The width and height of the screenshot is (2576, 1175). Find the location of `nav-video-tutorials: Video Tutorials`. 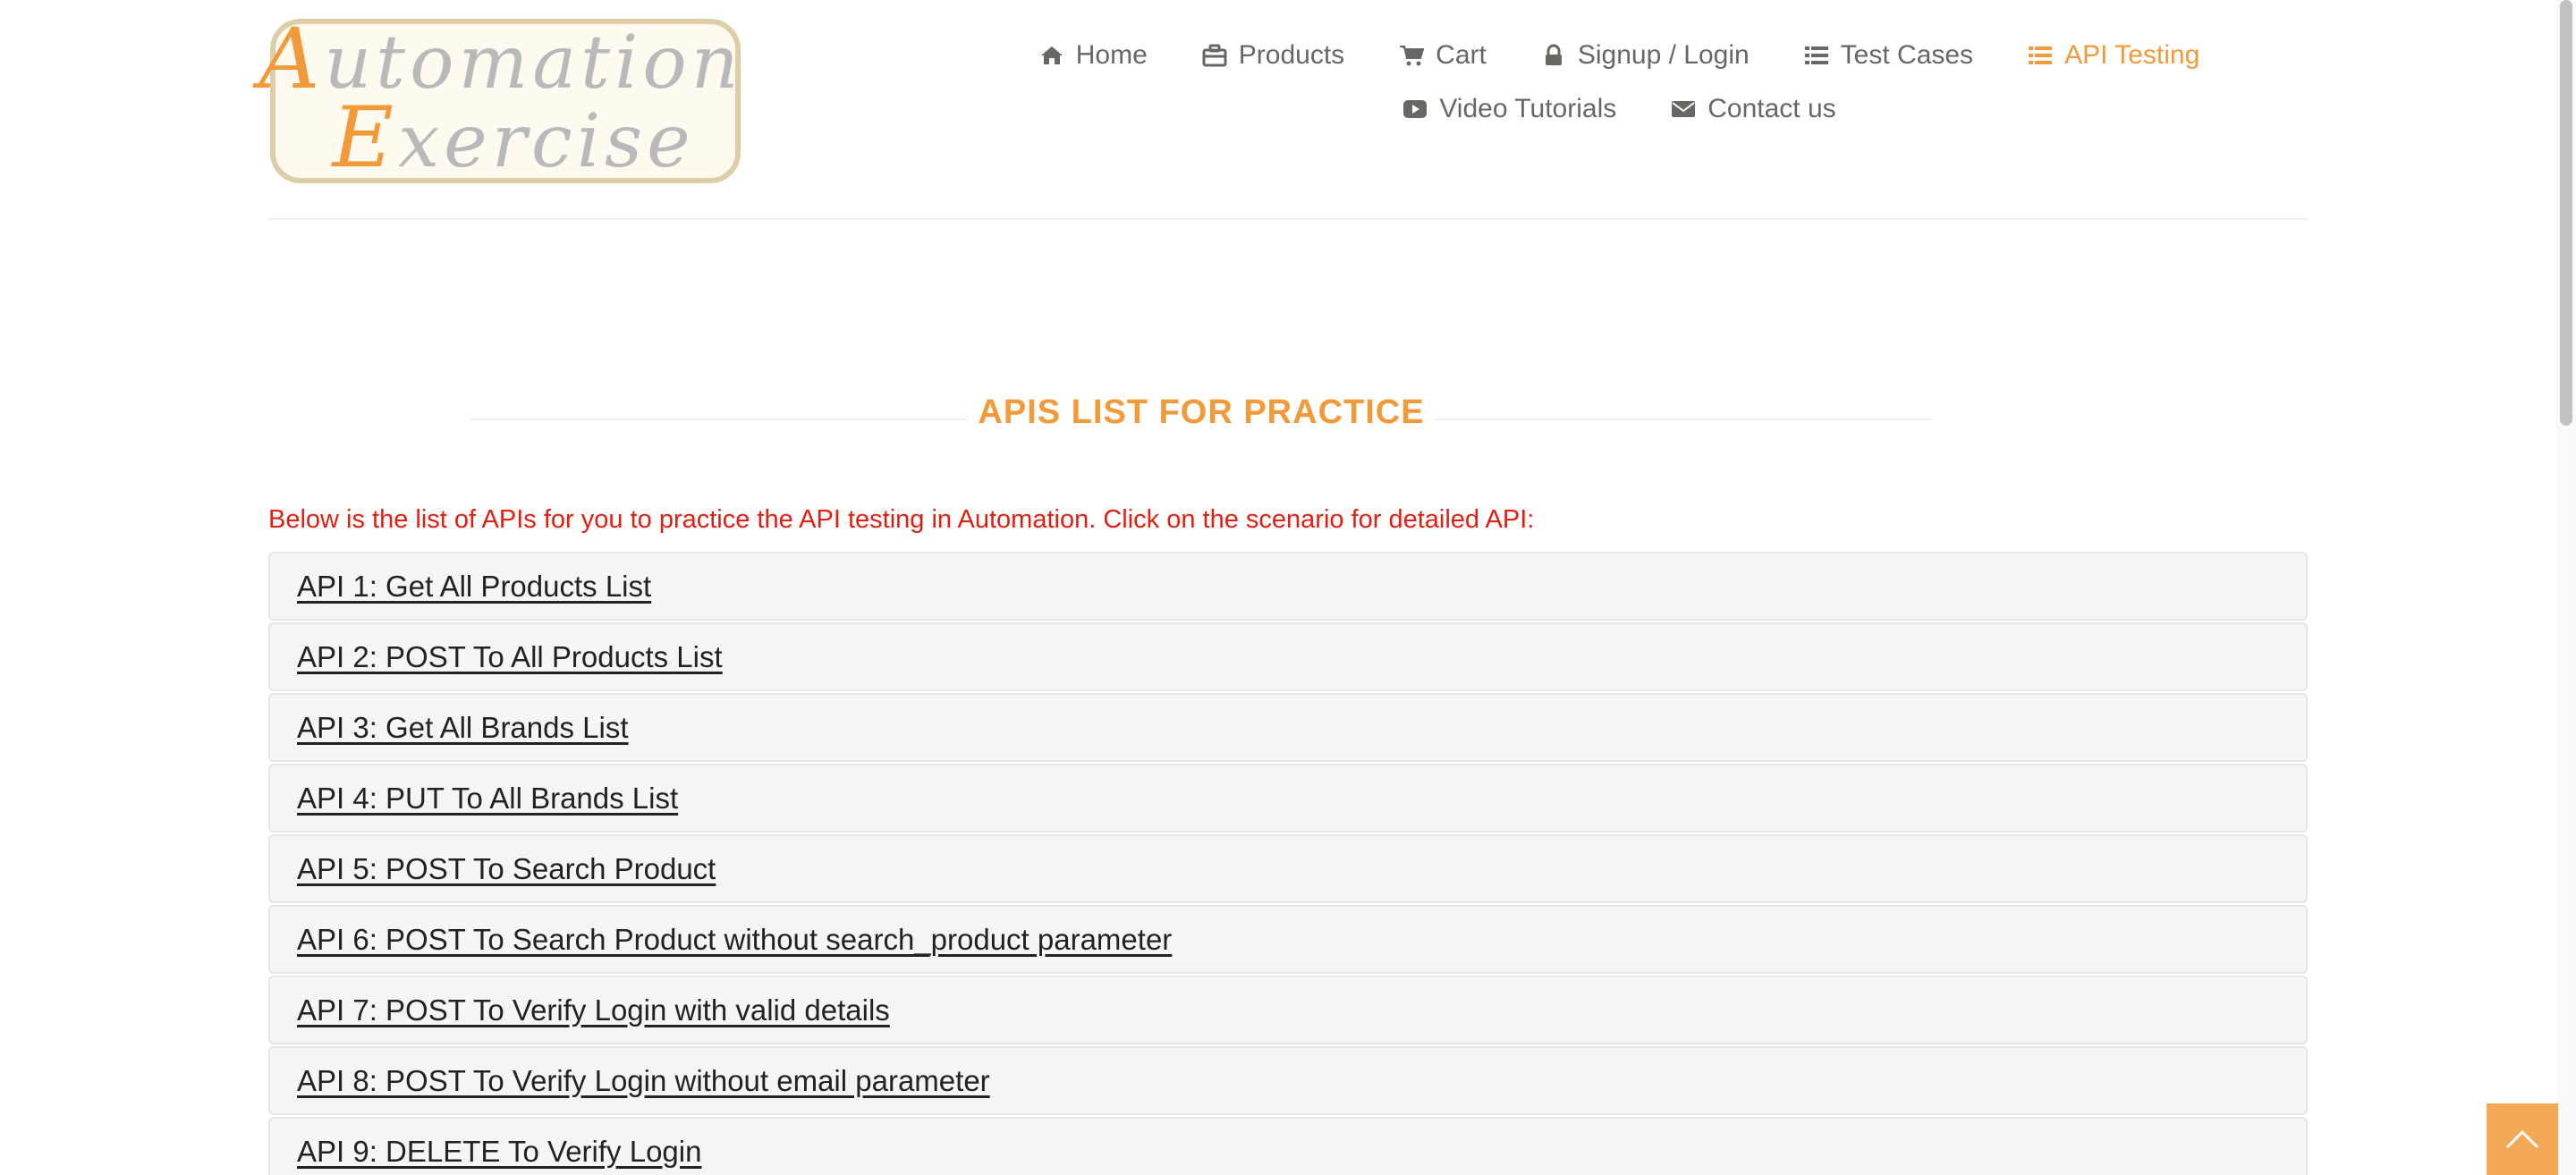

nav-video-tutorials: Video Tutorials is located at coordinates (1509, 109).